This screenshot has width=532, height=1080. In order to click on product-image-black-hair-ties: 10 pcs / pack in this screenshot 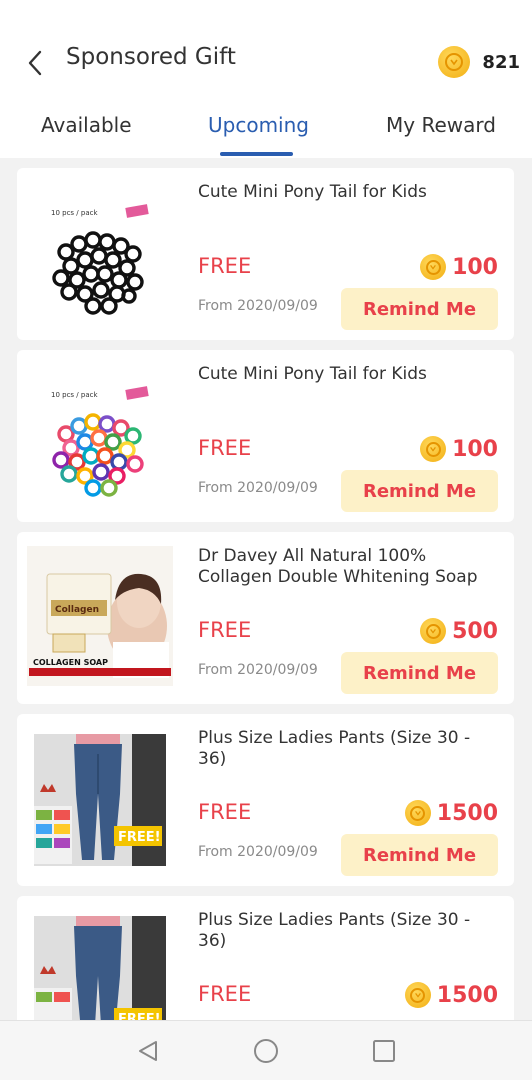, I will do `click(100, 252)`.